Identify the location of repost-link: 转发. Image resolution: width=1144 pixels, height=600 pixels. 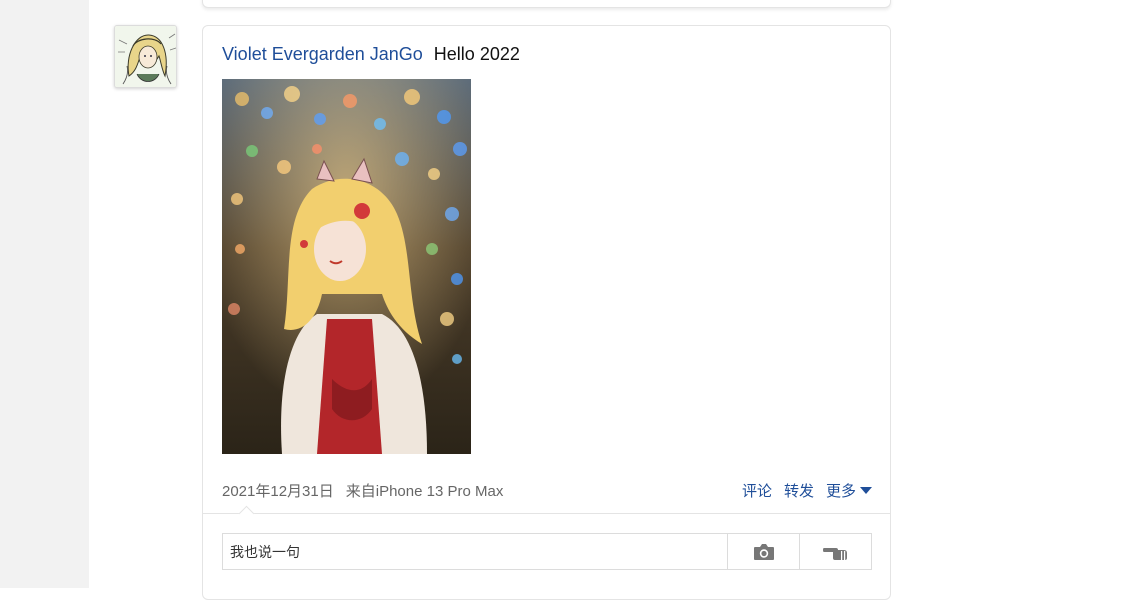
(799, 491).